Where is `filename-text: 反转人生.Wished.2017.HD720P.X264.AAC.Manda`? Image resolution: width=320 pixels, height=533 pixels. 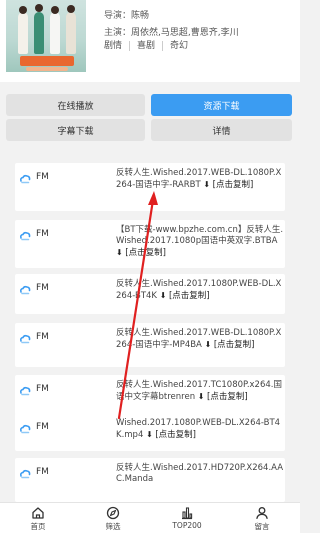 filename-text: 反转人生.Wished.2017.HD720P.X264.AAC.Manda is located at coordinates (200, 473).